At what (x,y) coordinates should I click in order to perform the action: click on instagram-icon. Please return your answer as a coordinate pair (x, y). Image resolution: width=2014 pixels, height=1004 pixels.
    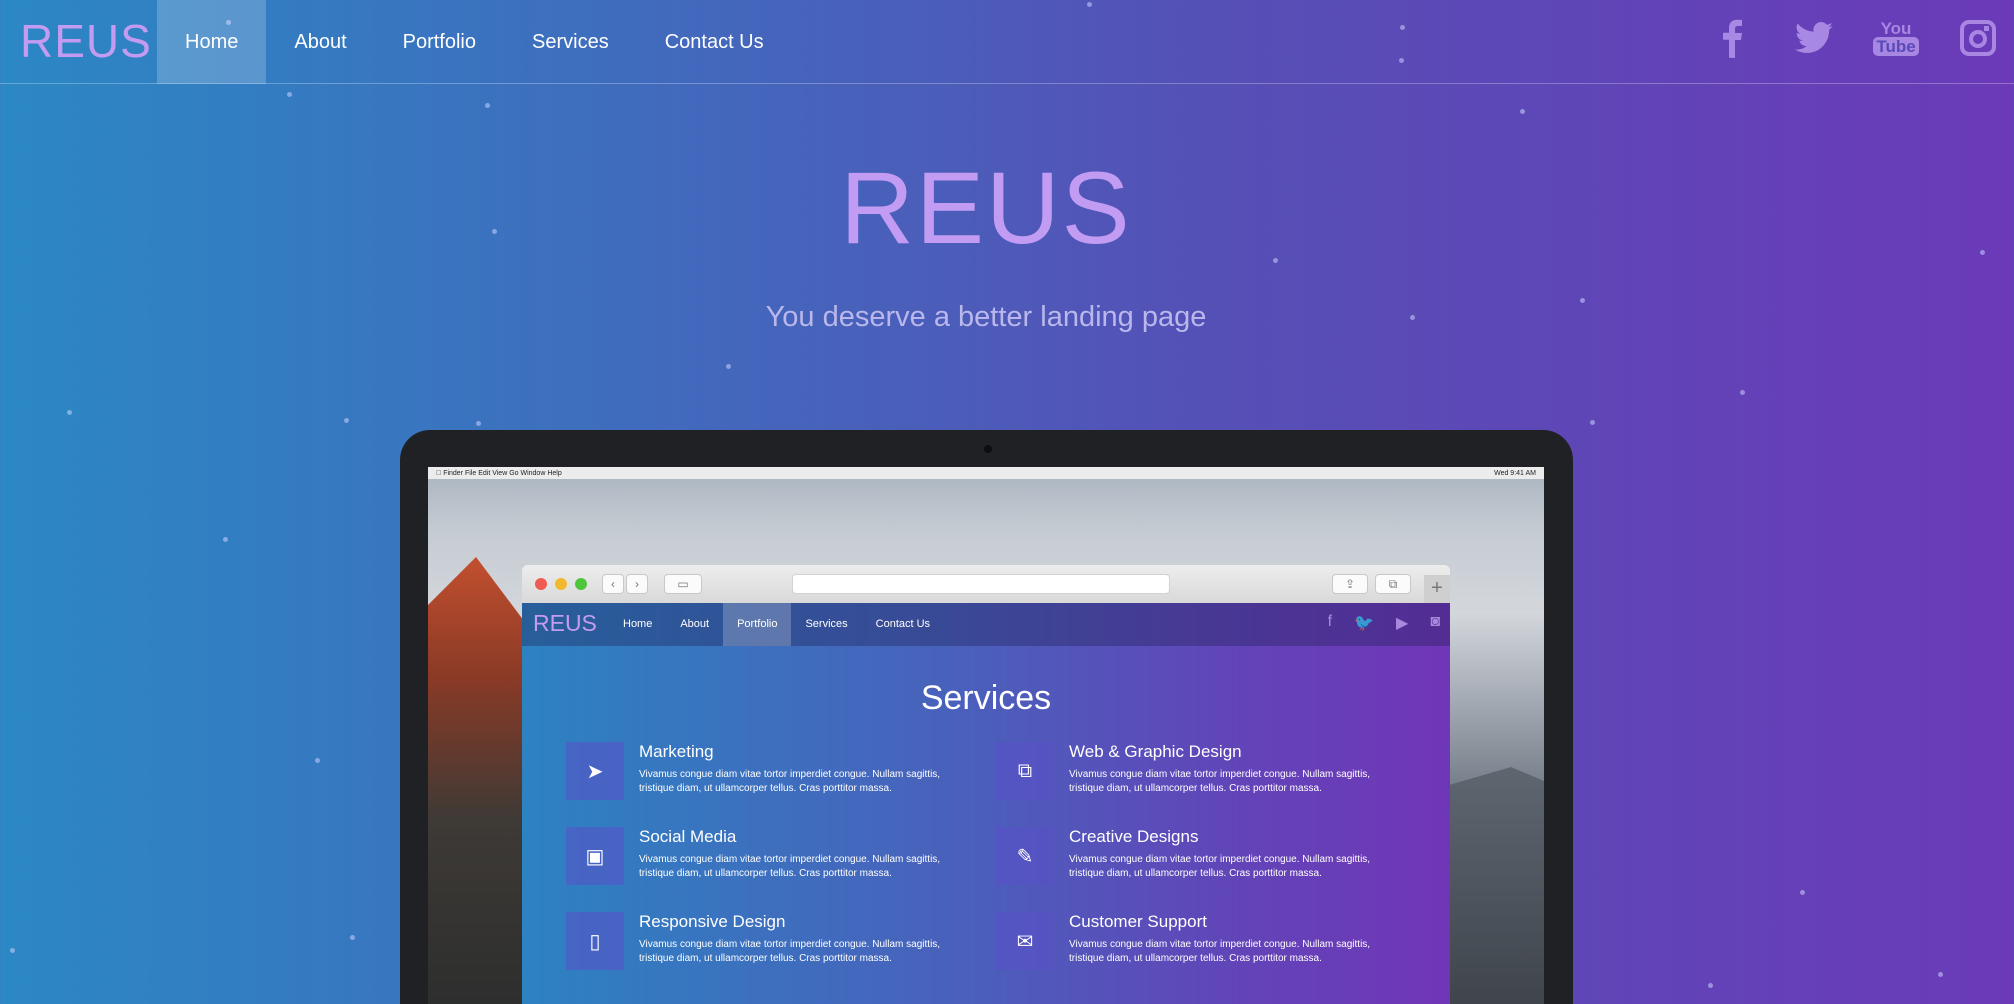
    Looking at the image, I should click on (1978, 38).